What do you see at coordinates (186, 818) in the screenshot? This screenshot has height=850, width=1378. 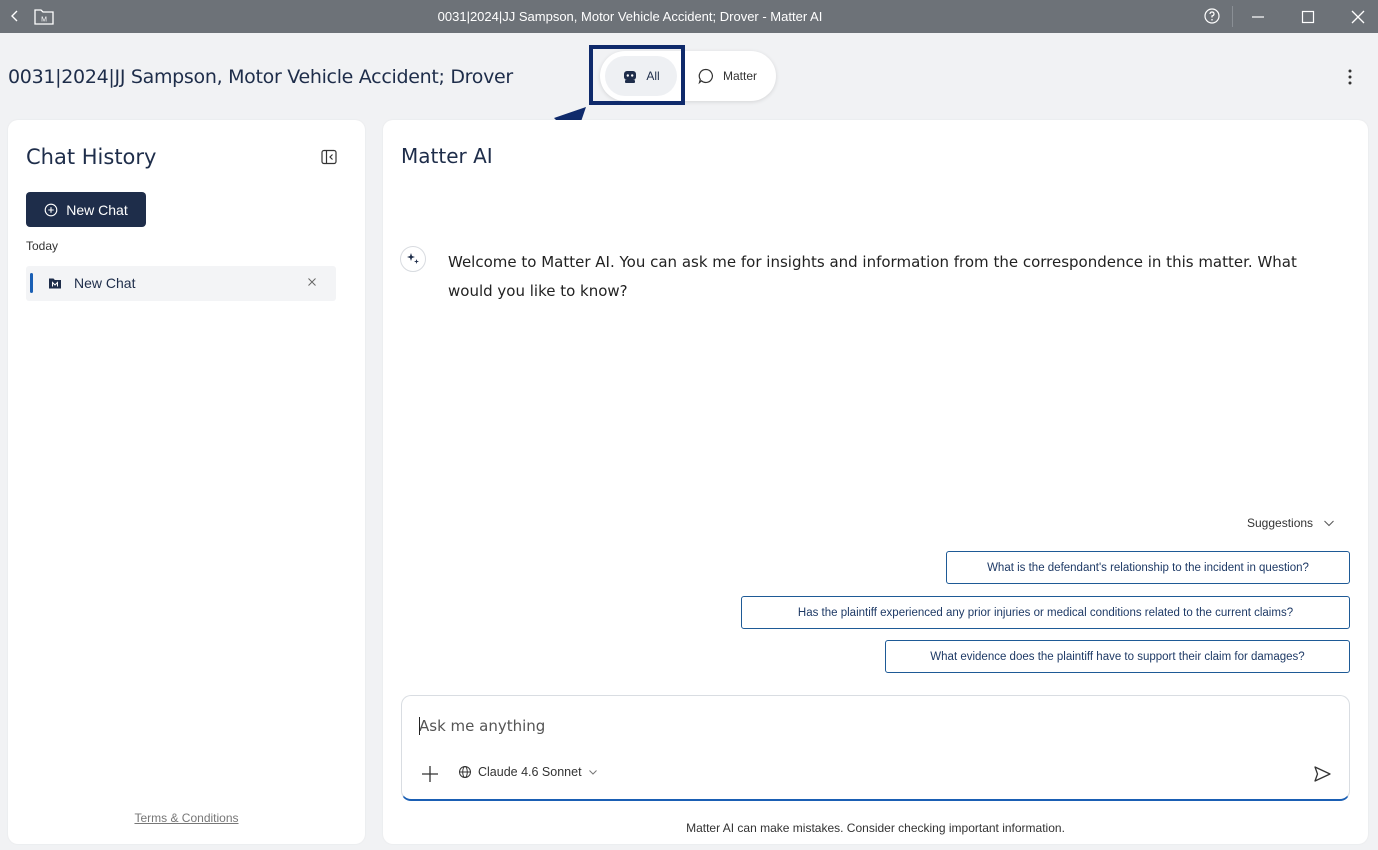 I see `terms-link: Terms & Conditions` at bounding box center [186, 818].